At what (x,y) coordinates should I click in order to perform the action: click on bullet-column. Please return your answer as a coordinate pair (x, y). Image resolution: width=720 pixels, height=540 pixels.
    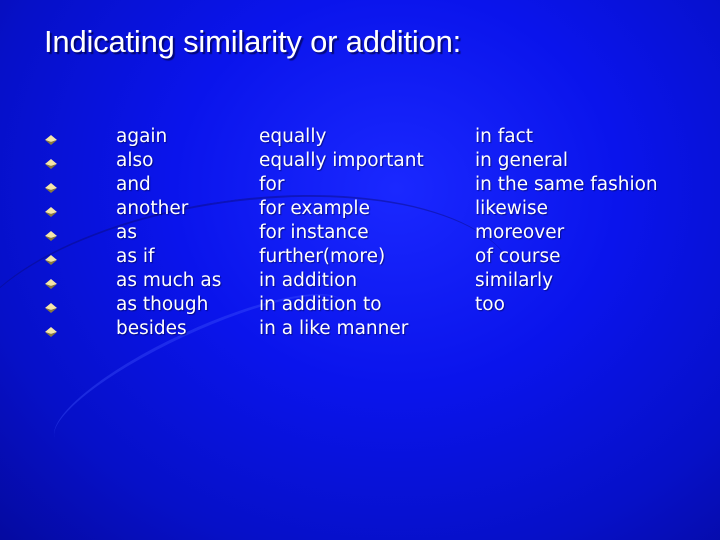
    Looking at the image, I should click on (51, 236).